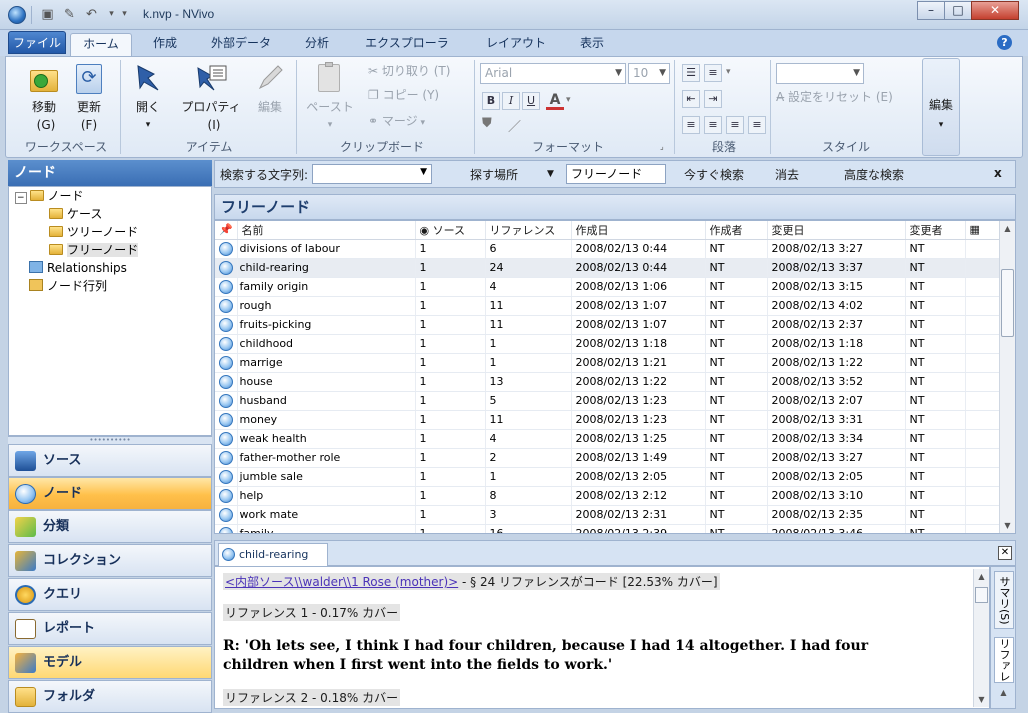 This screenshot has height=713, width=1028. I want to click on tab-create: 作成, so click(165, 44).